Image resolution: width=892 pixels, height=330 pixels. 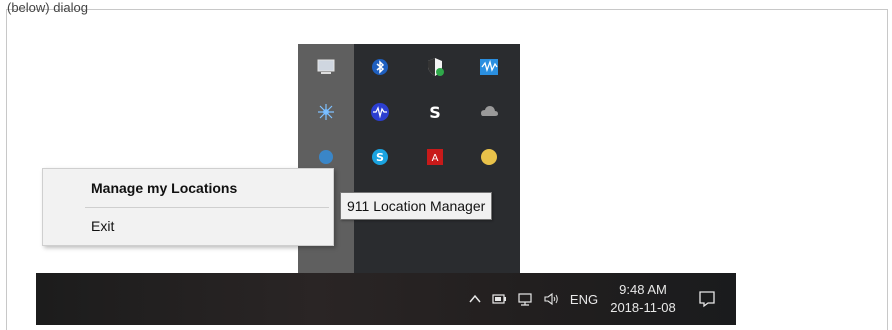 I want to click on smile-icon, so click(x=490, y=156).